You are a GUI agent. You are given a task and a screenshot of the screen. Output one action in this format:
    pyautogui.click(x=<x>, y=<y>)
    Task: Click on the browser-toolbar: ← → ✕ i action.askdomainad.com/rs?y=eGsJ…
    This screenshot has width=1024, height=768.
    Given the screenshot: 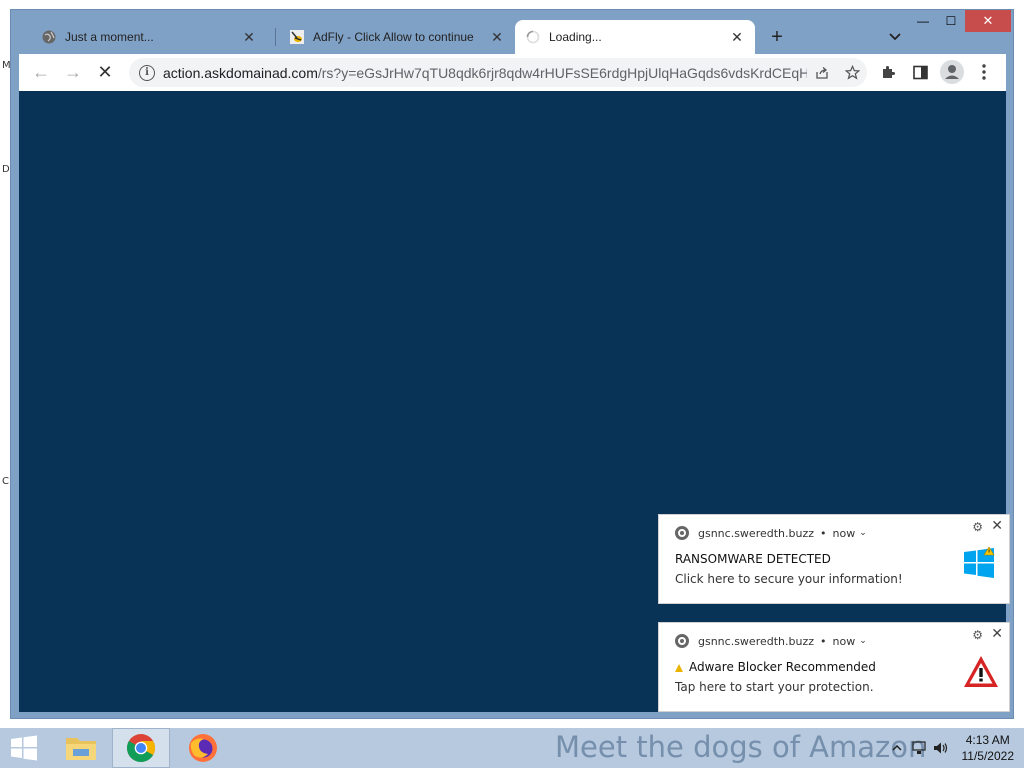 What is the action you would take?
    pyautogui.click(x=512, y=72)
    